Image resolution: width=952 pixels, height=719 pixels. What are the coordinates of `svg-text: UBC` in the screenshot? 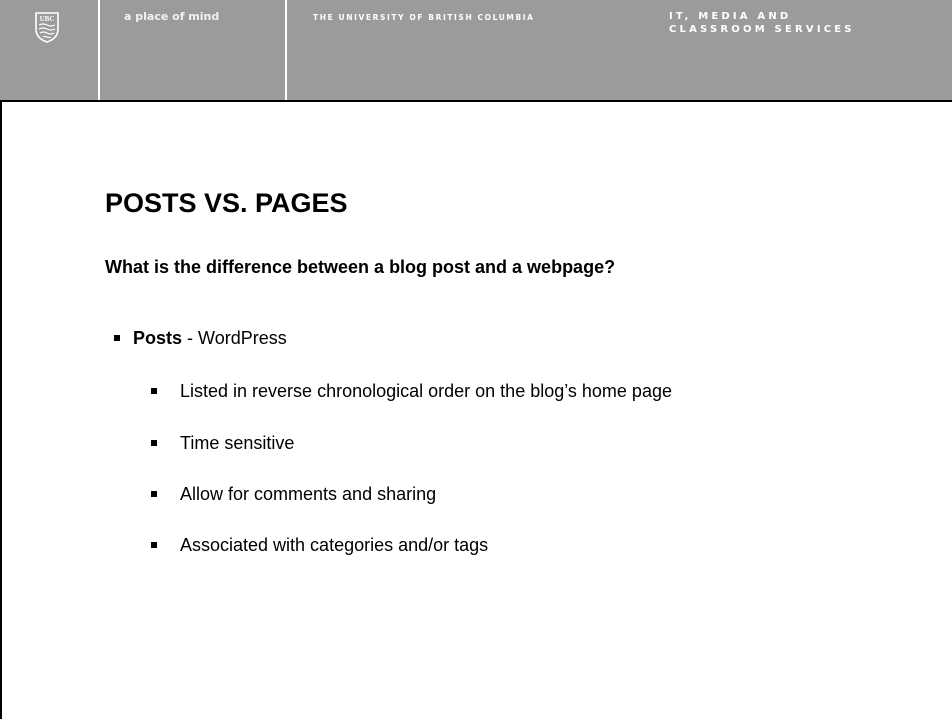 It's located at (47, 19).